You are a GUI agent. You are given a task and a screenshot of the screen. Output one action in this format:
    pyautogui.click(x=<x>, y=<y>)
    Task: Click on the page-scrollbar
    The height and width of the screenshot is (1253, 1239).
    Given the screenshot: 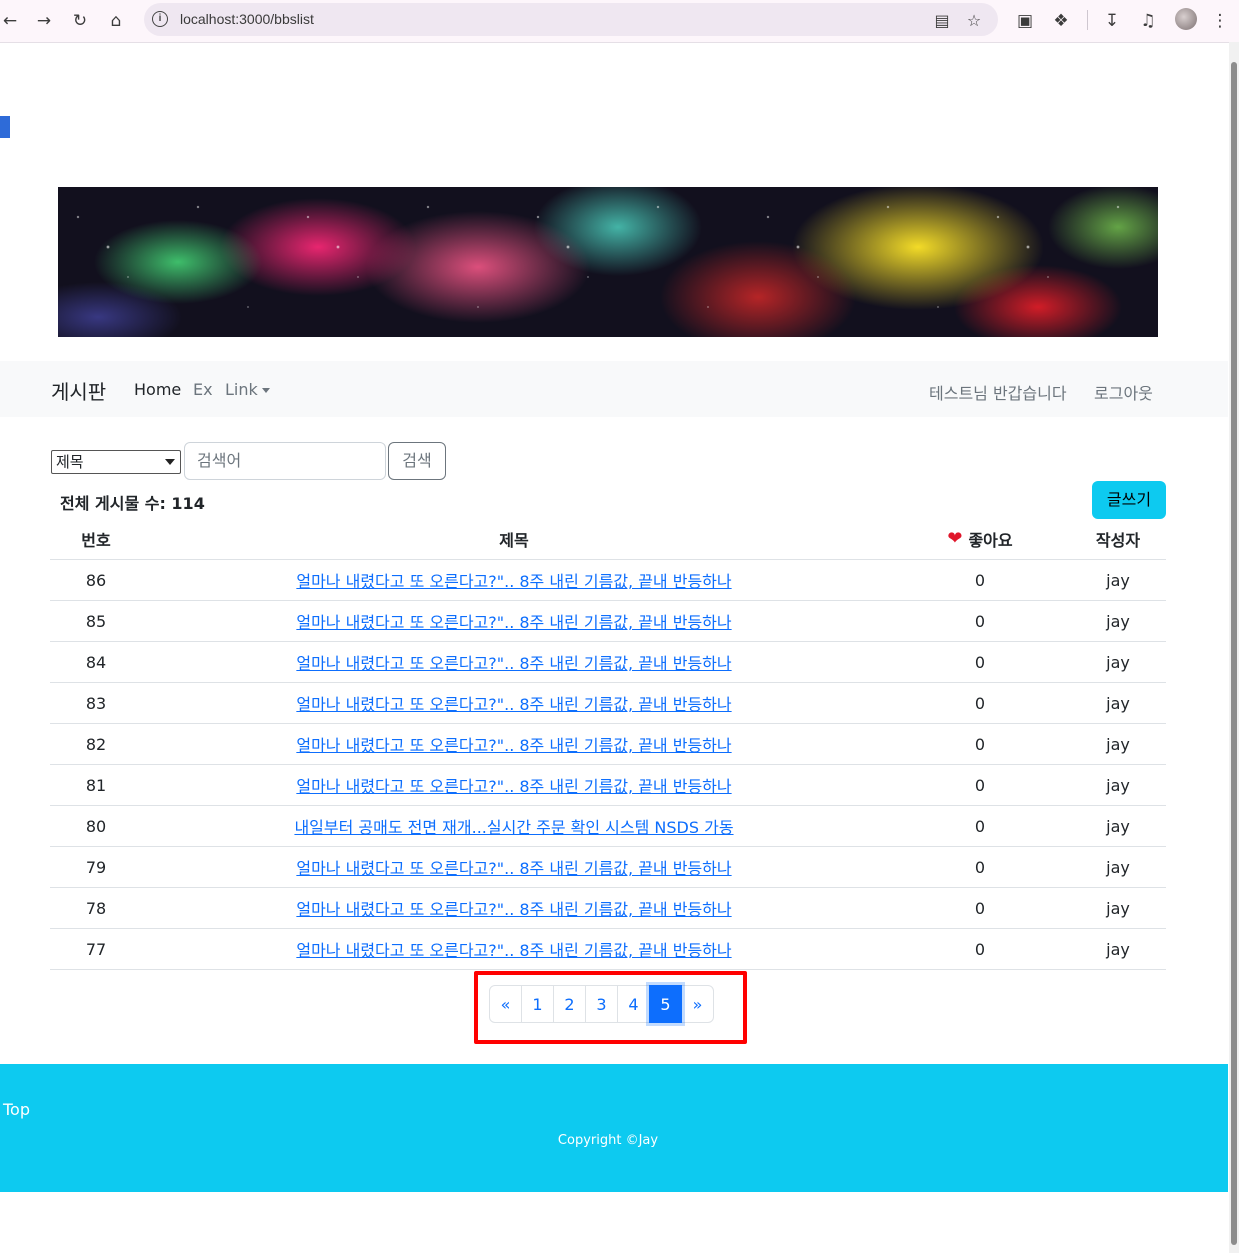 What is the action you would take?
    pyautogui.click(x=1234, y=647)
    